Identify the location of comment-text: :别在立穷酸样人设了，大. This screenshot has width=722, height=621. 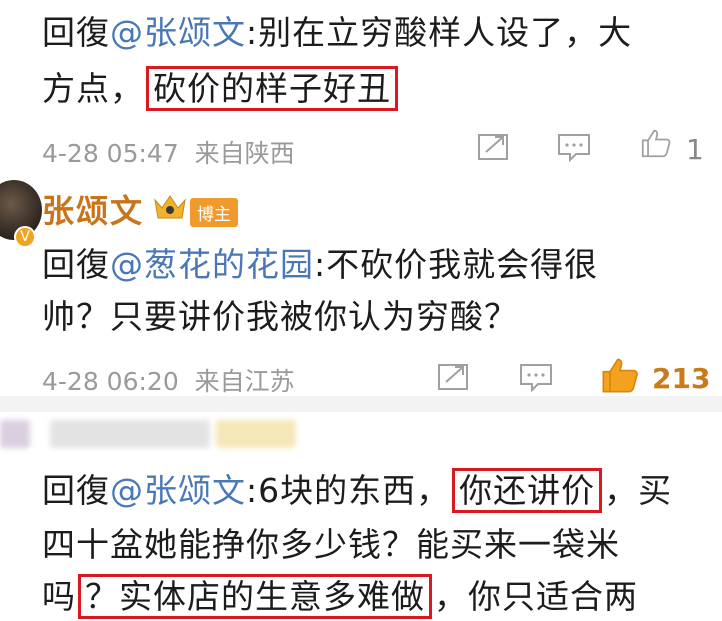
(439, 32).